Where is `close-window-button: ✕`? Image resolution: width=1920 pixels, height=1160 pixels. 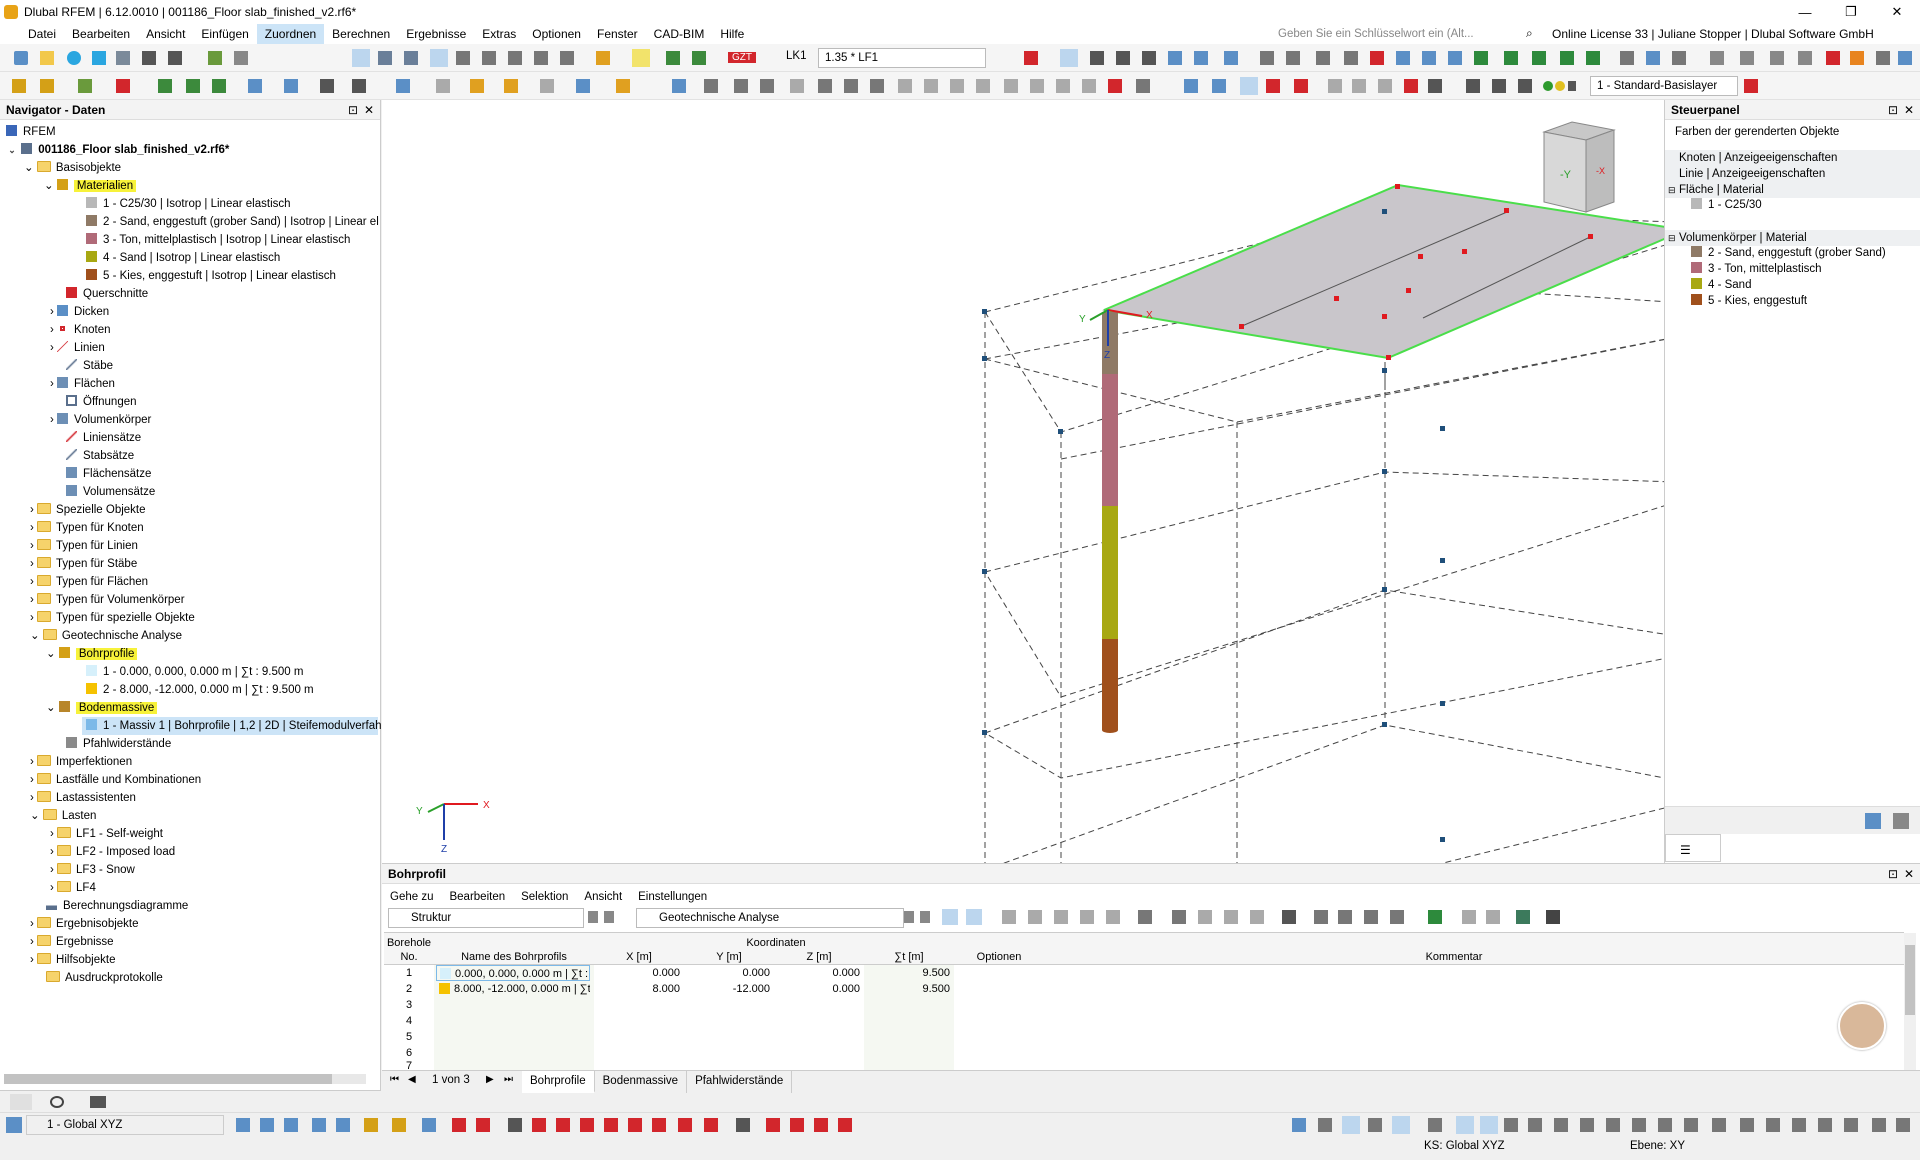
close-window-button: ✕ is located at coordinates (1897, 12).